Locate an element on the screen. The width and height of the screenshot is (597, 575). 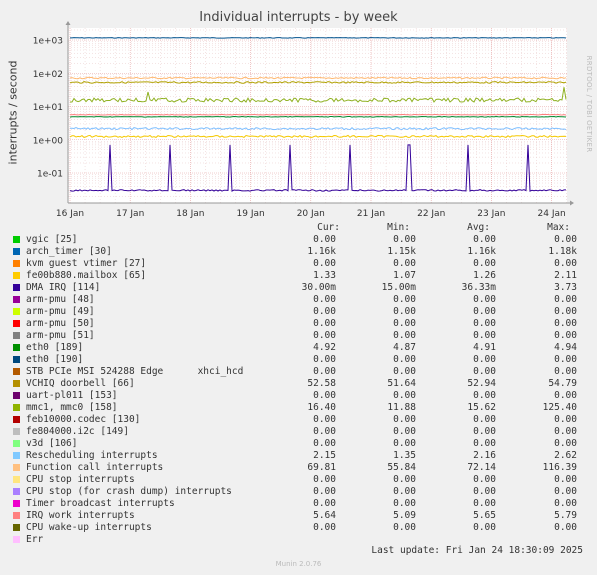
x-tick-label: 23 Jan is located at coordinates (491, 214).